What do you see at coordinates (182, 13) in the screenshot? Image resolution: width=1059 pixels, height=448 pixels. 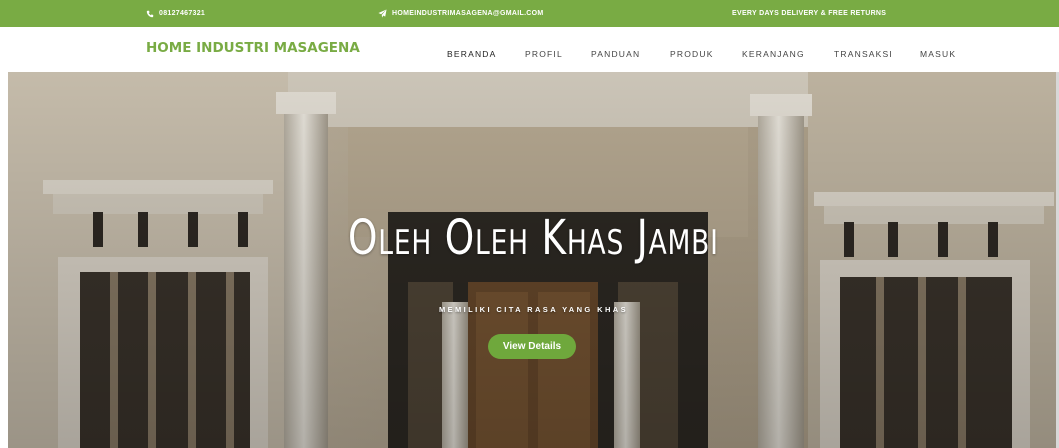 I see `phone-number: 08127467321` at bounding box center [182, 13].